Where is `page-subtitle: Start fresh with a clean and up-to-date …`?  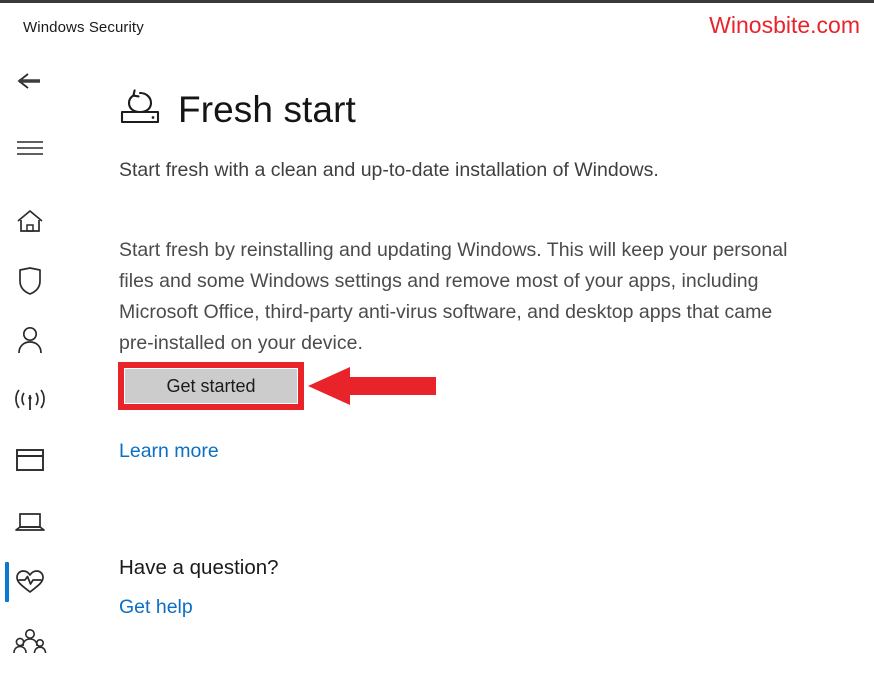 page-subtitle: Start fresh with a clean and up-to-date … is located at coordinates (389, 170).